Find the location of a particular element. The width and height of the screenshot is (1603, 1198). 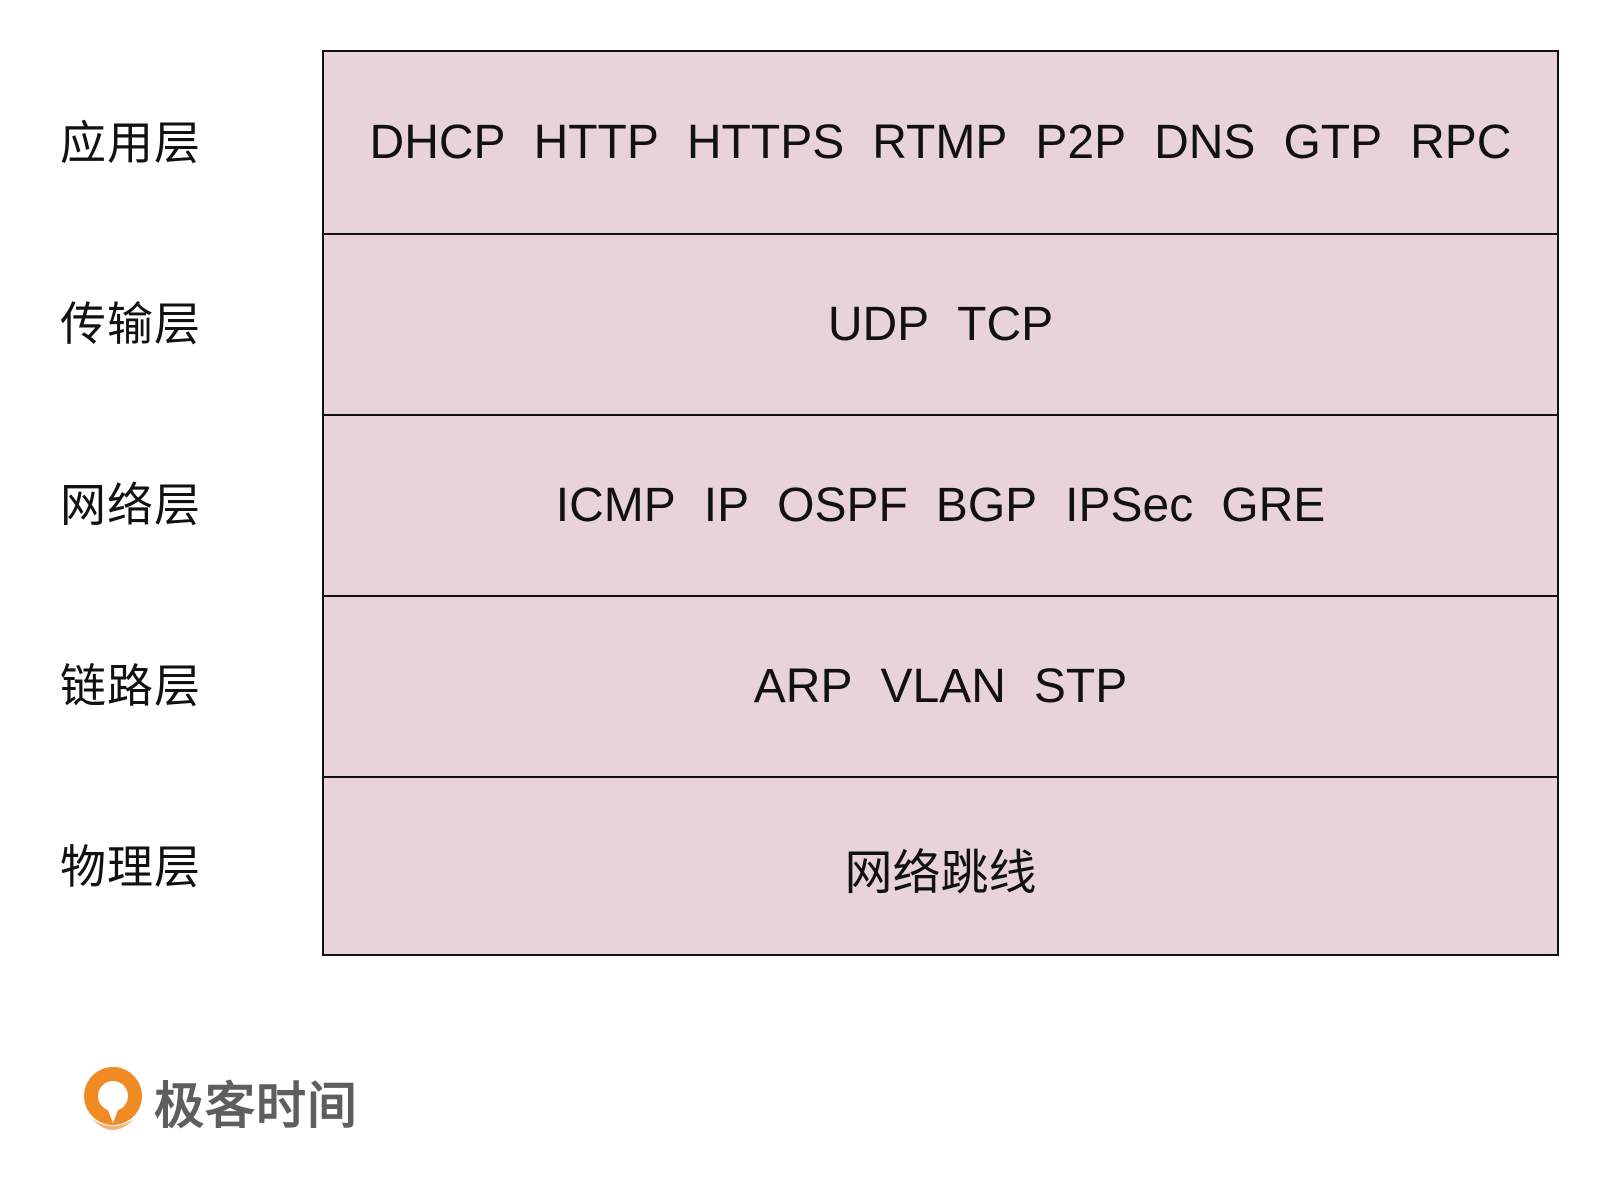

layer-row-transport: UDP TCP is located at coordinates (940, 323).